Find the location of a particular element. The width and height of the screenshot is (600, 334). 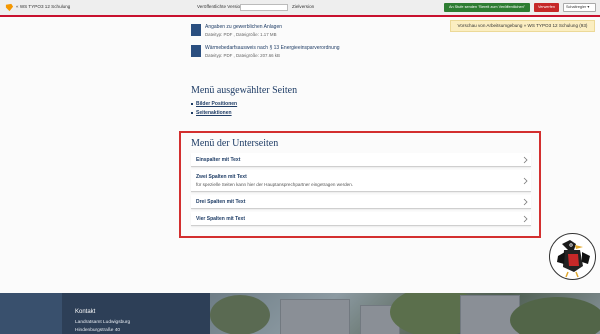

mode-select: Schaltregler ▾ is located at coordinates (579, 7).